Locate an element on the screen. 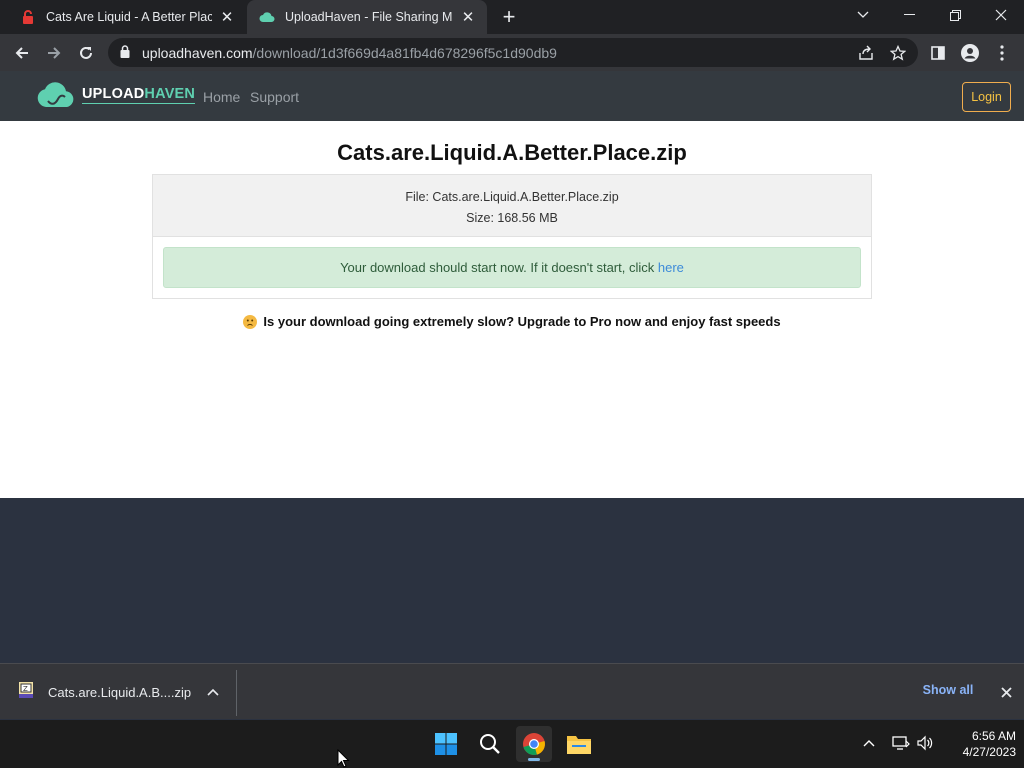 The height and width of the screenshot is (768, 1024). uploadhaven-logo: UPLOADHAVEN is located at coordinates (116, 95).